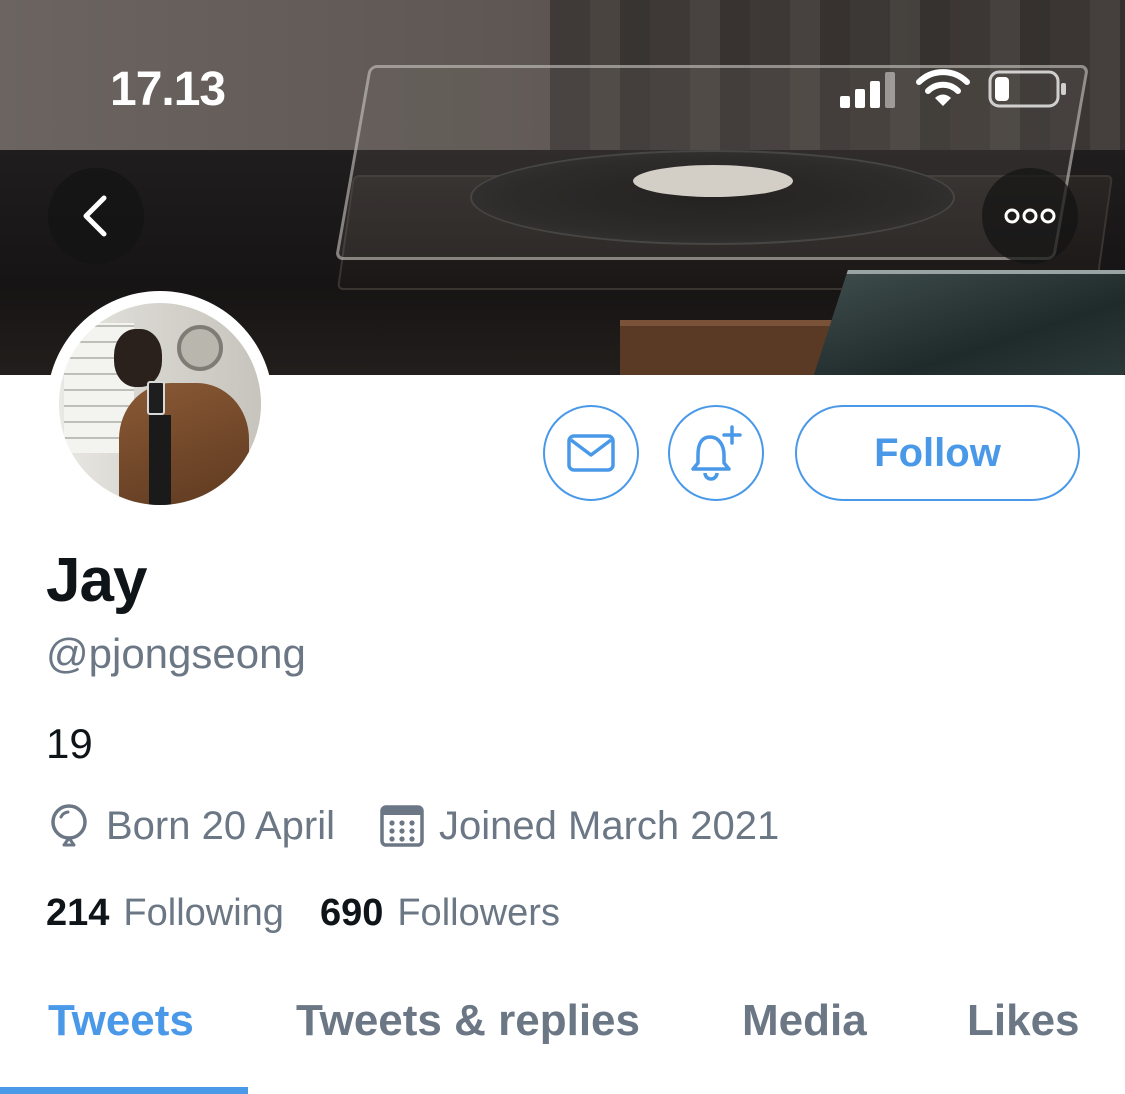 The height and width of the screenshot is (1094, 1125). Describe the element at coordinates (78, 913) in the screenshot. I see `following-count: 214` at that location.